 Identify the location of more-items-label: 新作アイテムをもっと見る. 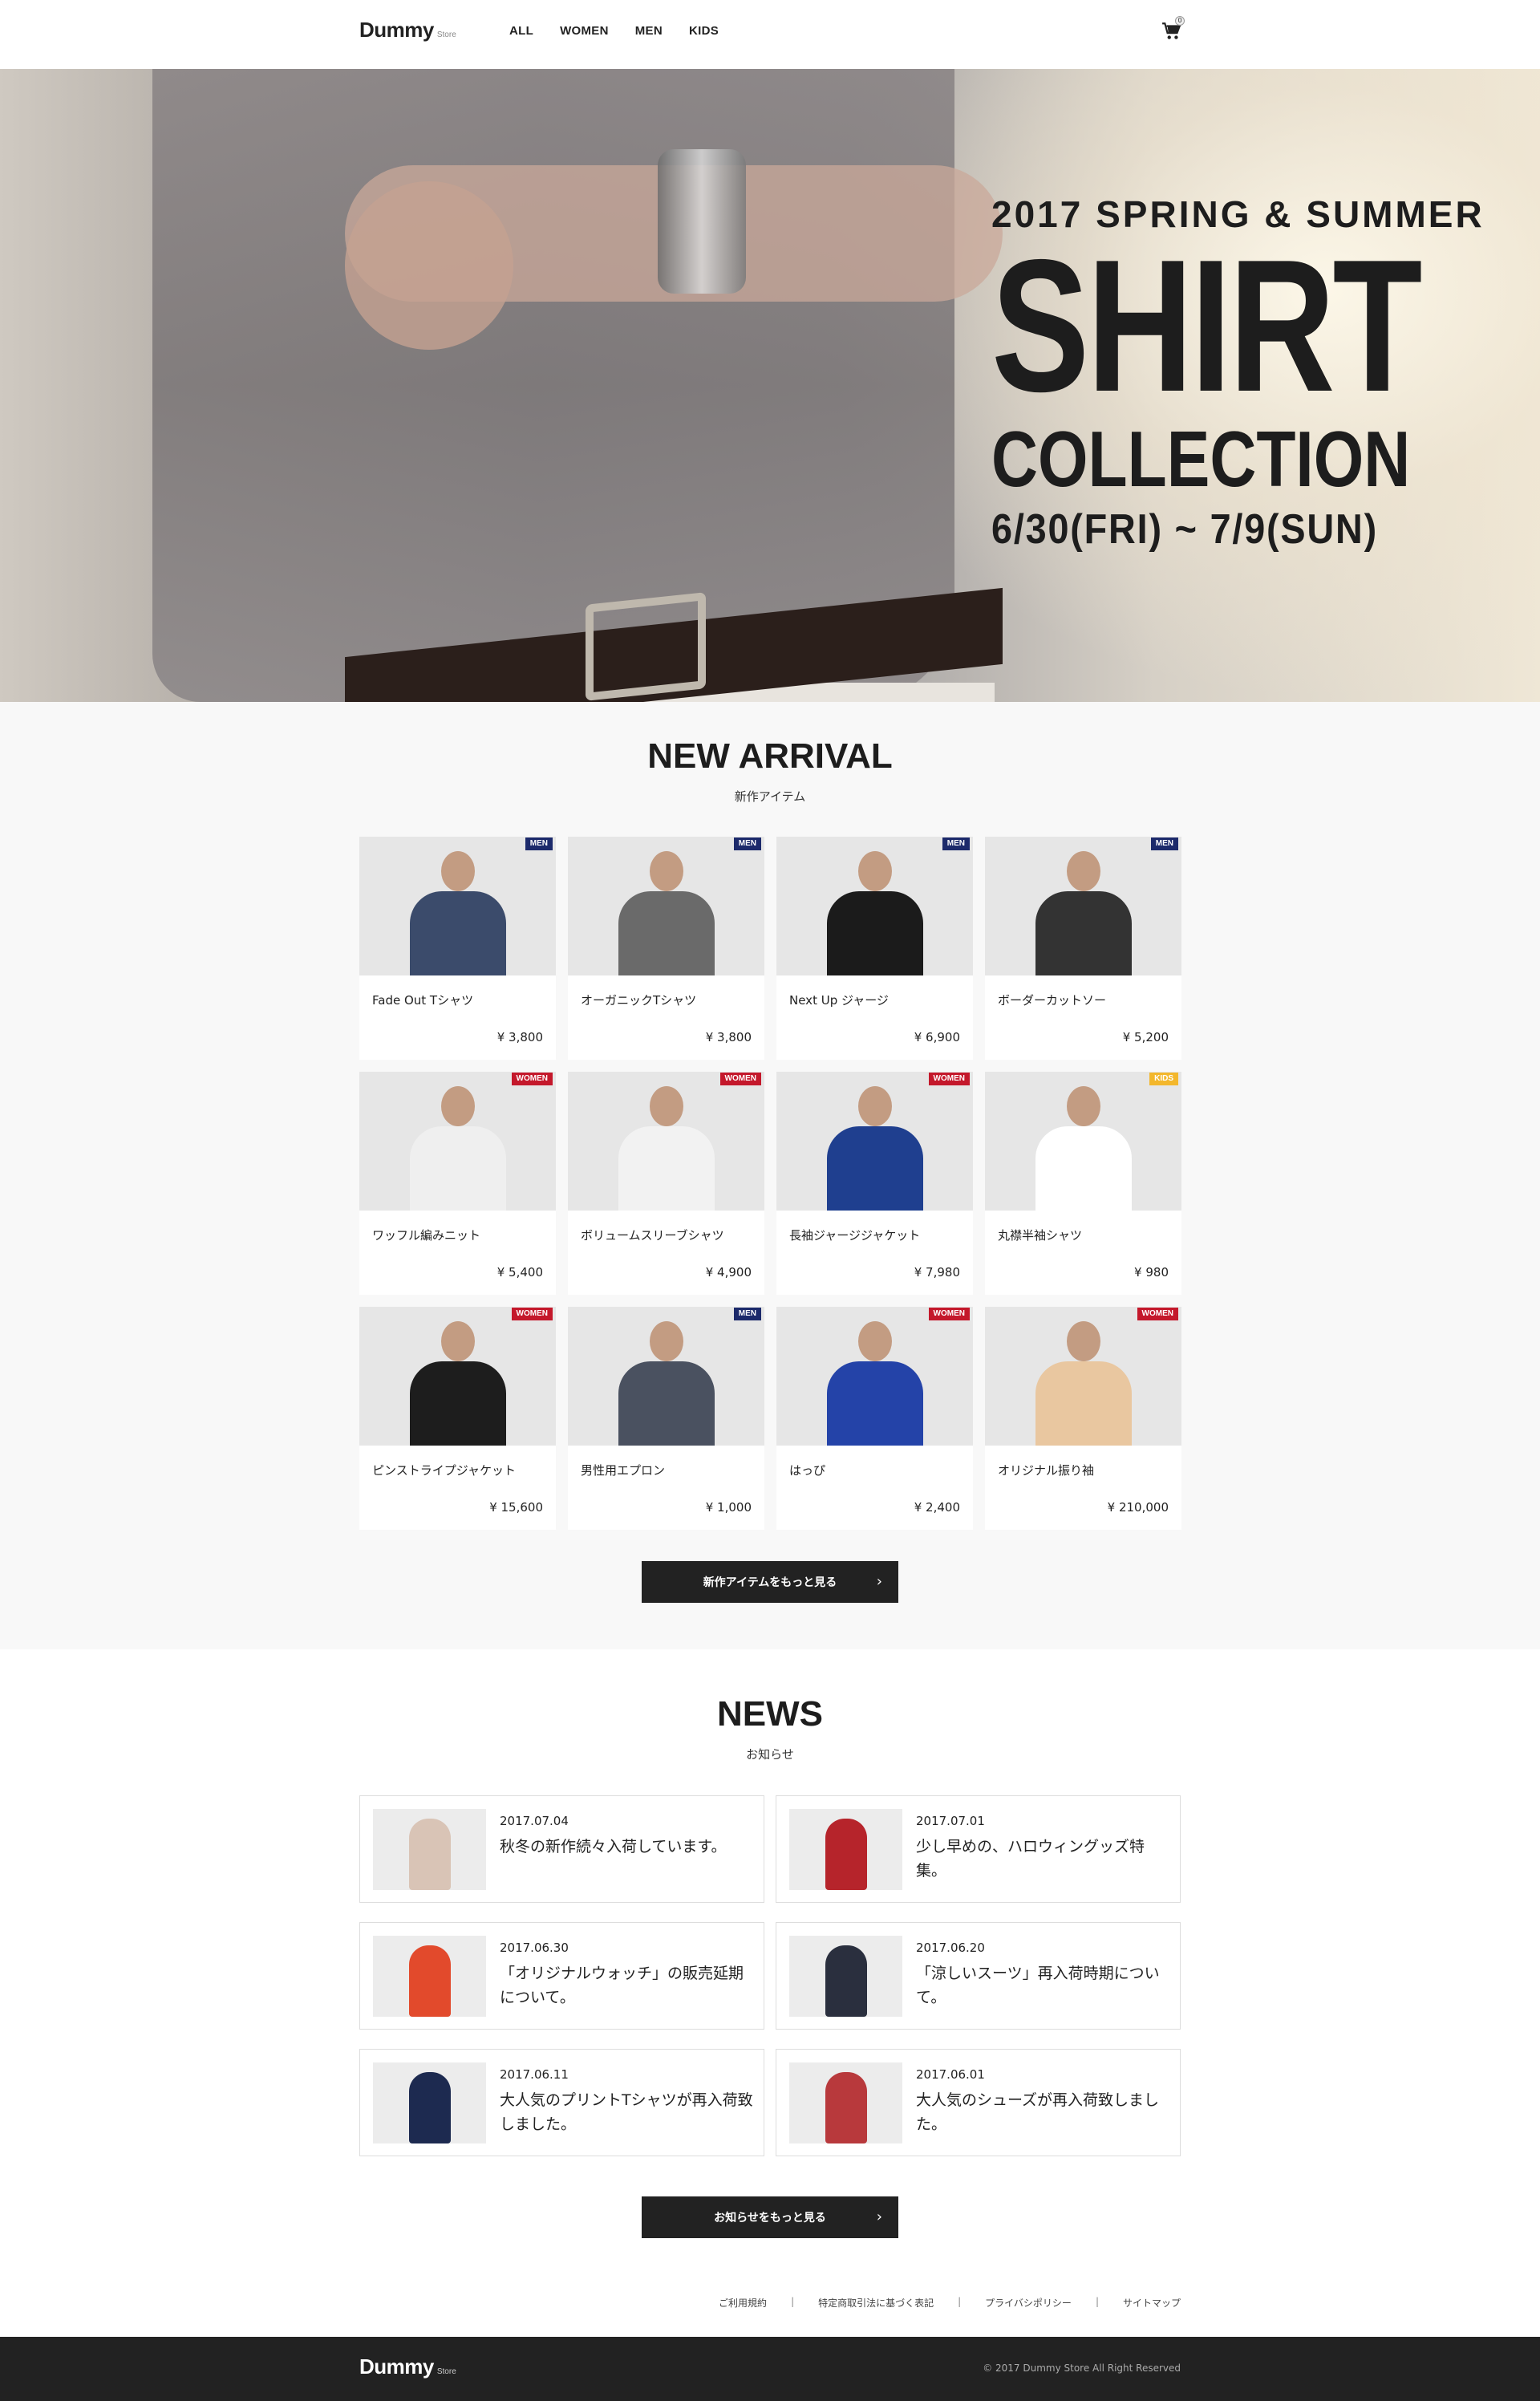
(770, 1582).